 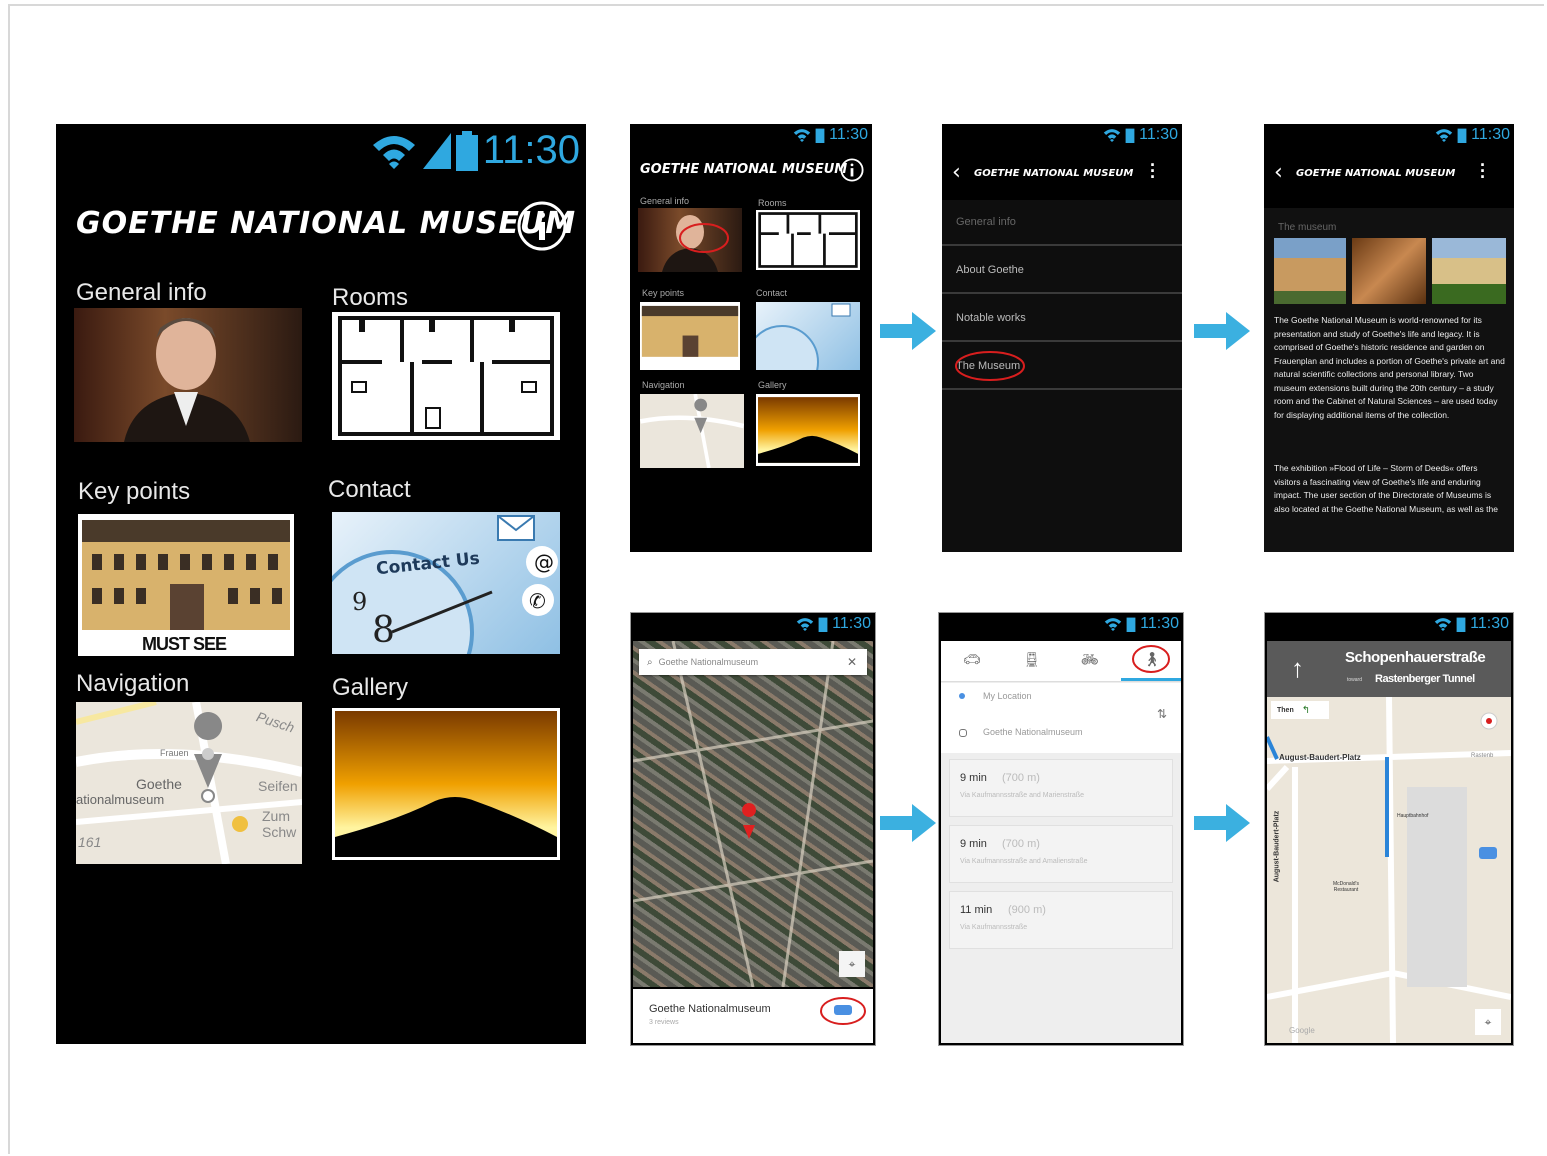 I want to click on map-label-goethe: Goethe, so click(x=159, y=784).